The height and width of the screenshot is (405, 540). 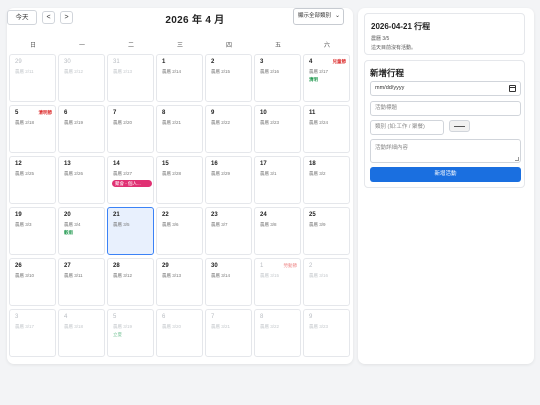 I want to click on lunar-date: 農曆 3/7, so click(x=219, y=224).